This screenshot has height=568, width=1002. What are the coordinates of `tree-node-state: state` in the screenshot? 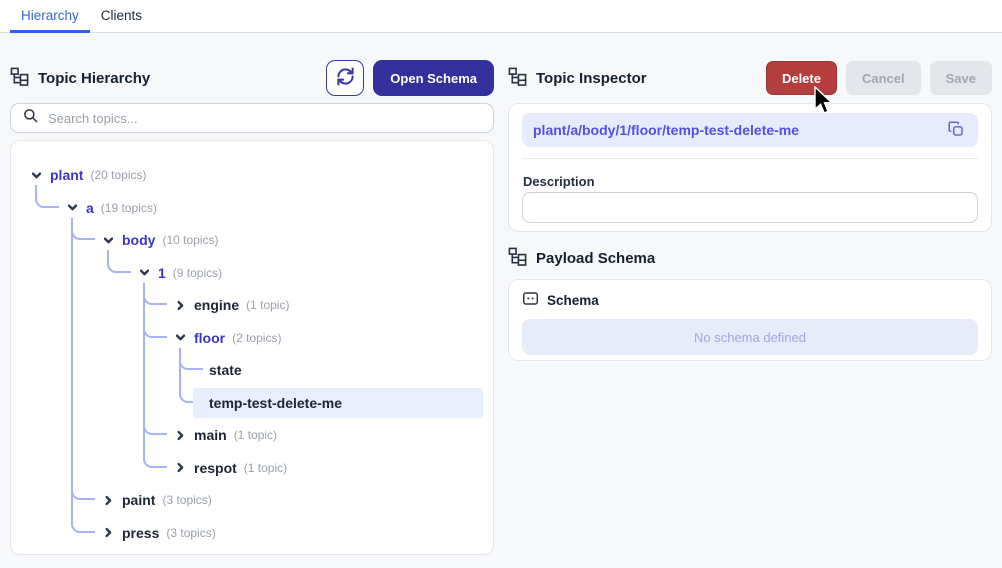 It's located at (225, 370).